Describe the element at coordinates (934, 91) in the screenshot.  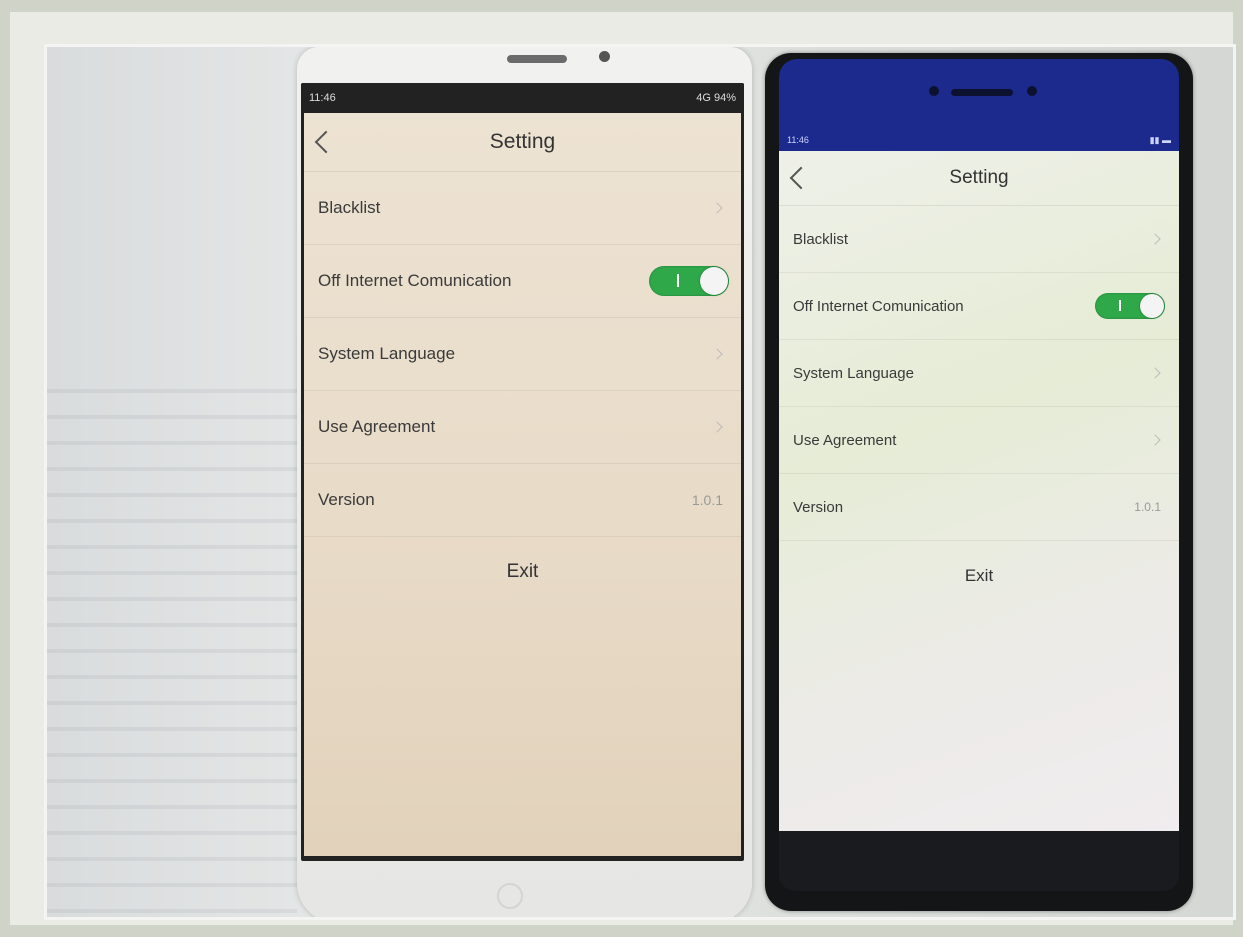
I see `sensor-icon` at that location.